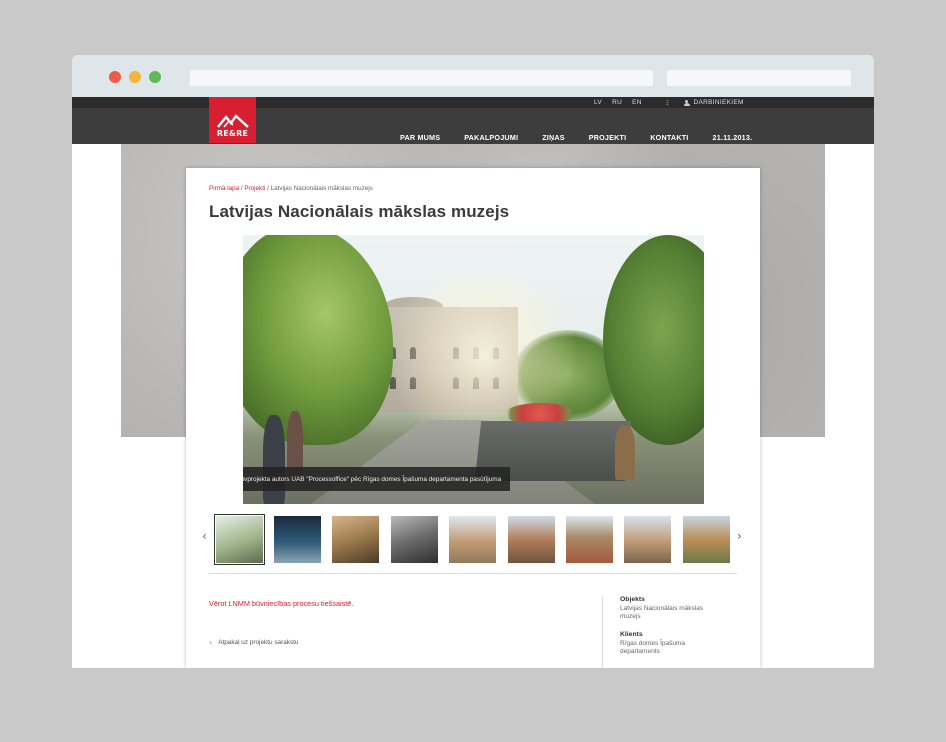 This screenshot has width=946, height=742. Describe the element at coordinates (232, 133) in the screenshot. I see `logo-text: RE&RE` at that location.